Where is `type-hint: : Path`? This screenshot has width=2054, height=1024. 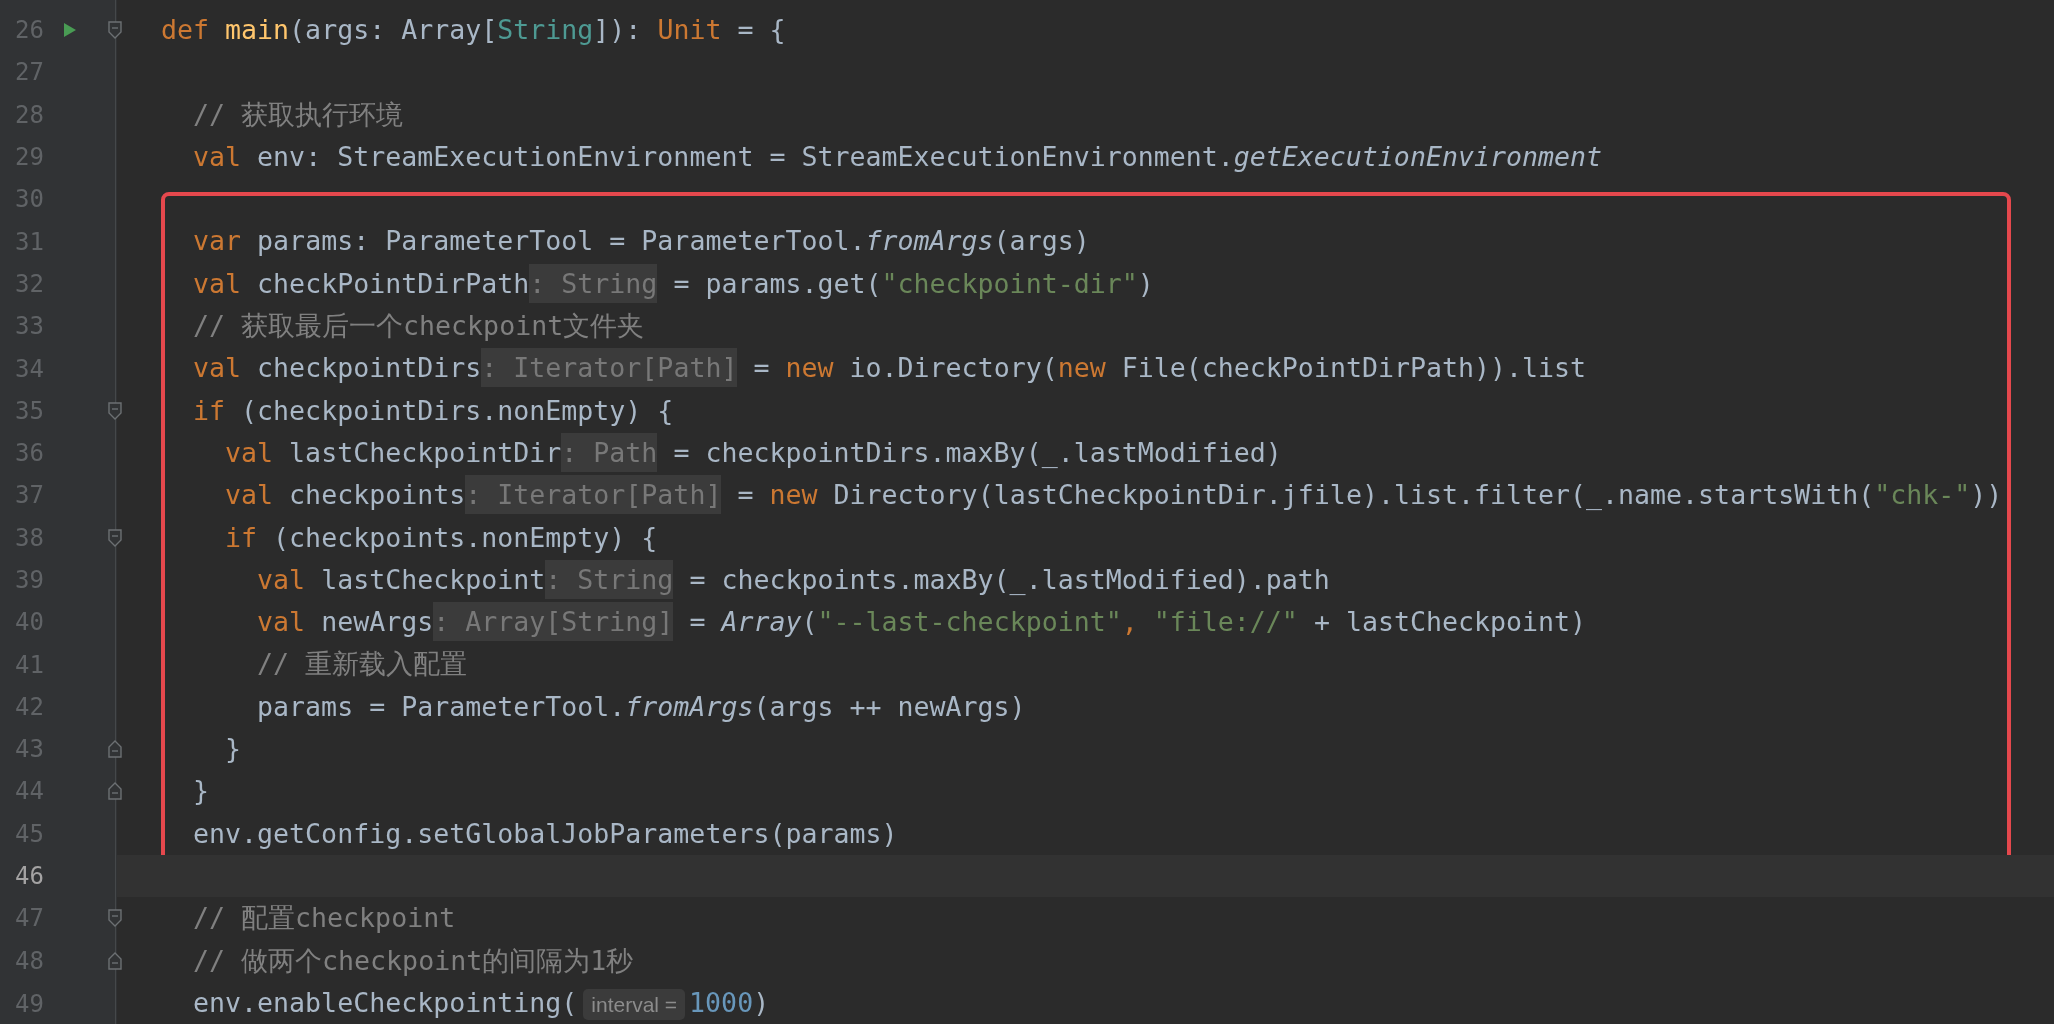
type-hint: : Path is located at coordinates (609, 452).